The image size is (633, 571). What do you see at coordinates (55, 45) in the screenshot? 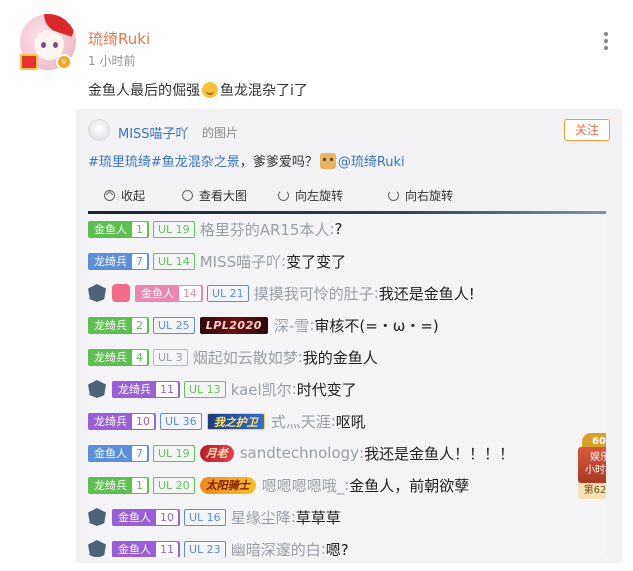
I see `avatar-eye` at bounding box center [55, 45].